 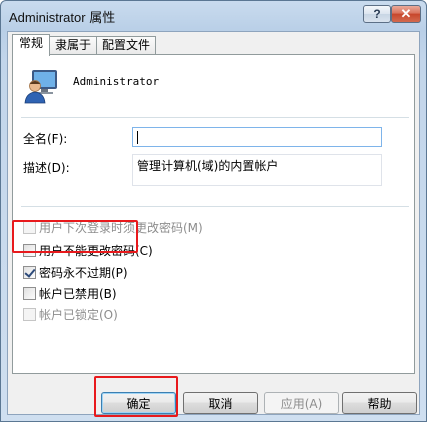 What do you see at coordinates (301, 403) in the screenshot?
I see `apply-button: 应用(A)` at bounding box center [301, 403].